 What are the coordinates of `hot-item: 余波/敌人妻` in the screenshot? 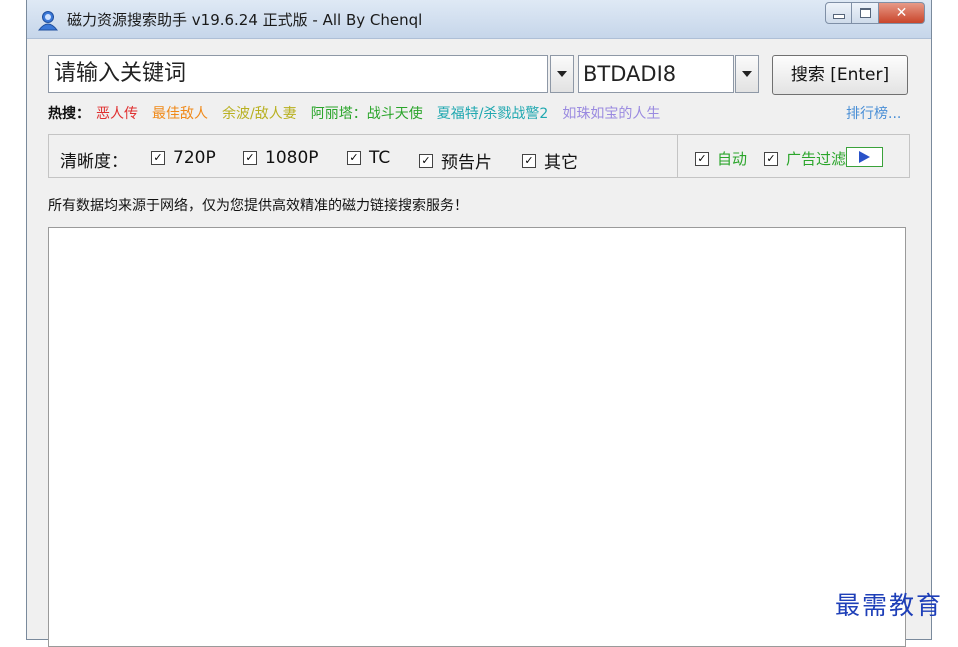 It's located at (259, 113).